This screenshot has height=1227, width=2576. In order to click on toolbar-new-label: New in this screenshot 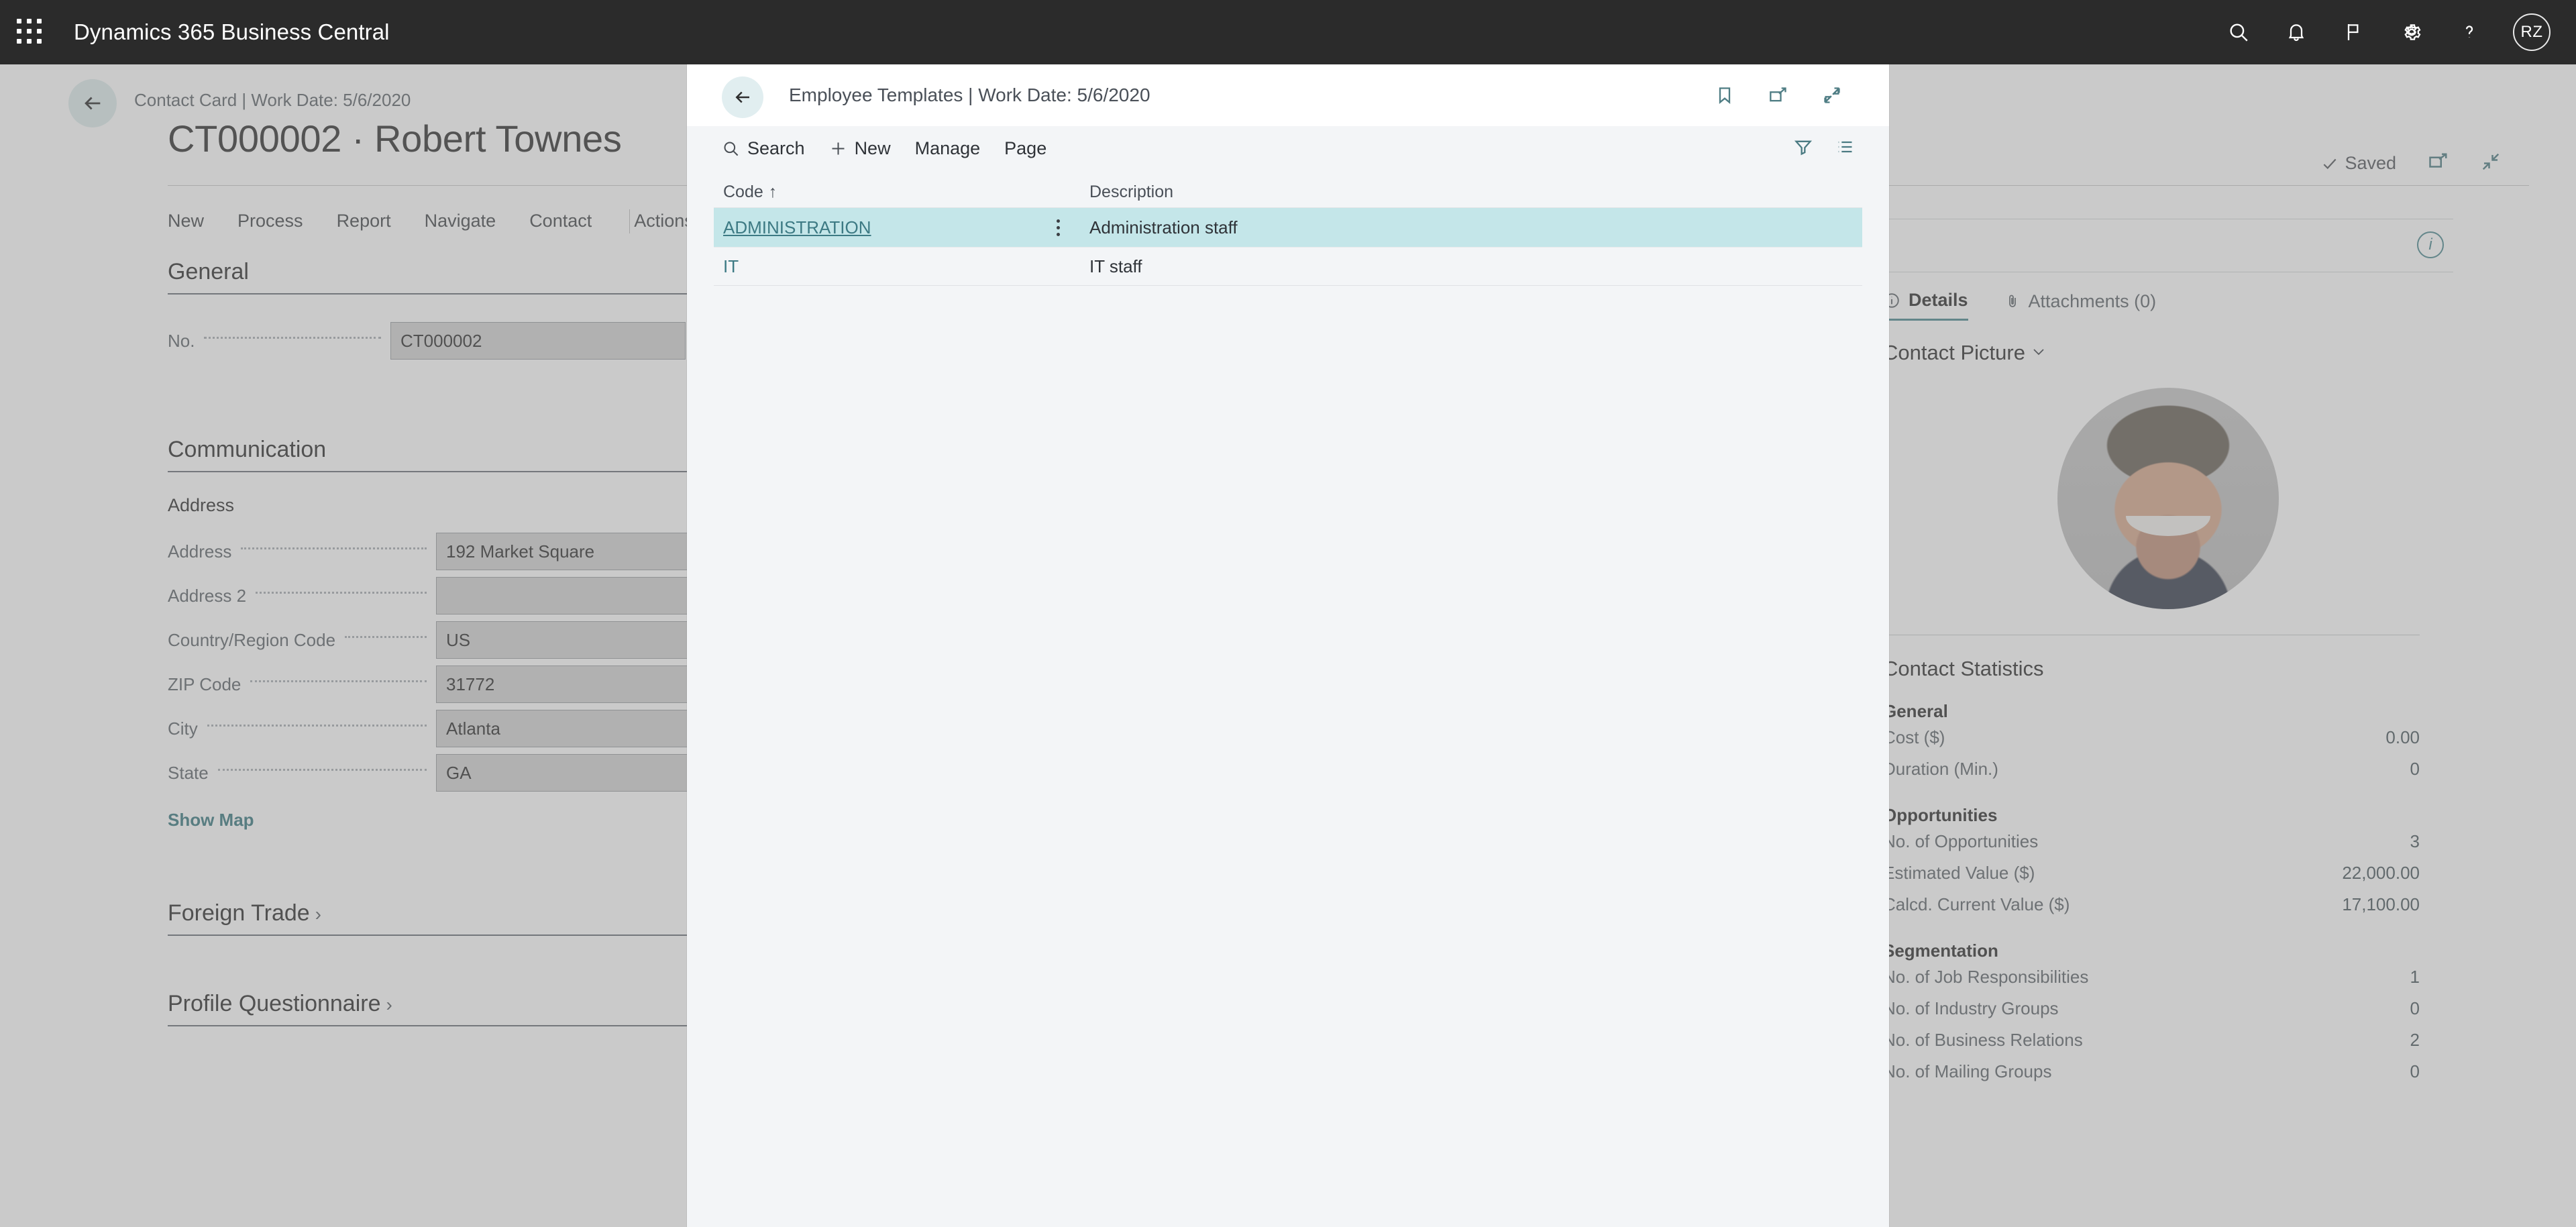, I will do `click(872, 148)`.